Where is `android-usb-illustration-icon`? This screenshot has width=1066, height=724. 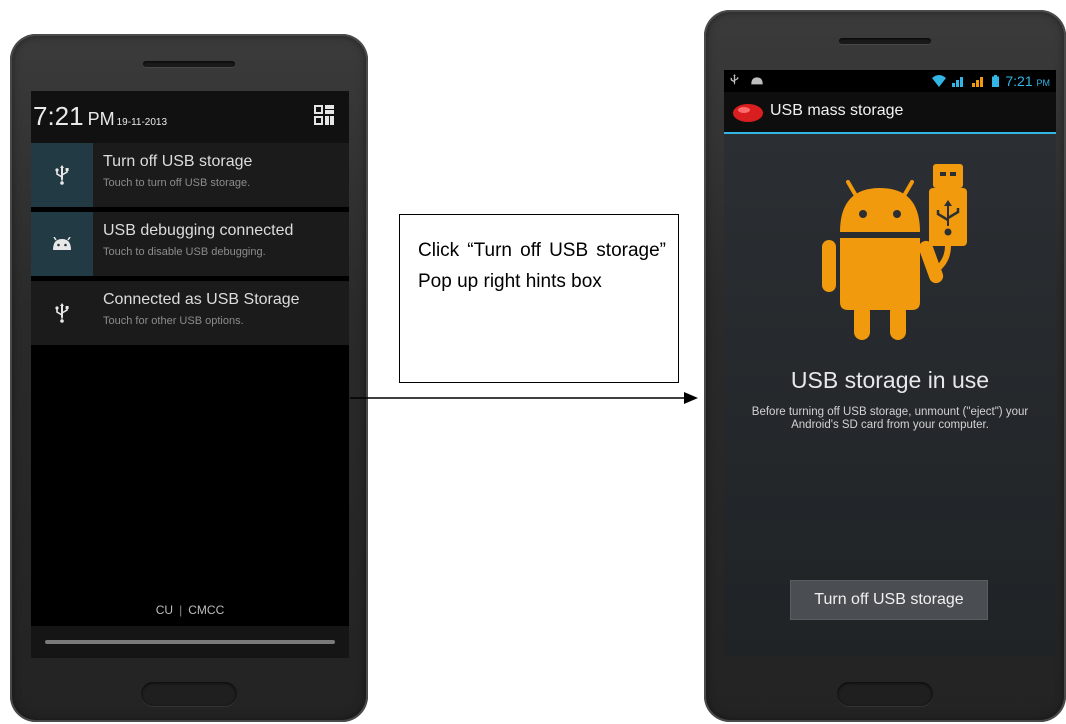 android-usb-illustration-icon is located at coordinates (894, 252).